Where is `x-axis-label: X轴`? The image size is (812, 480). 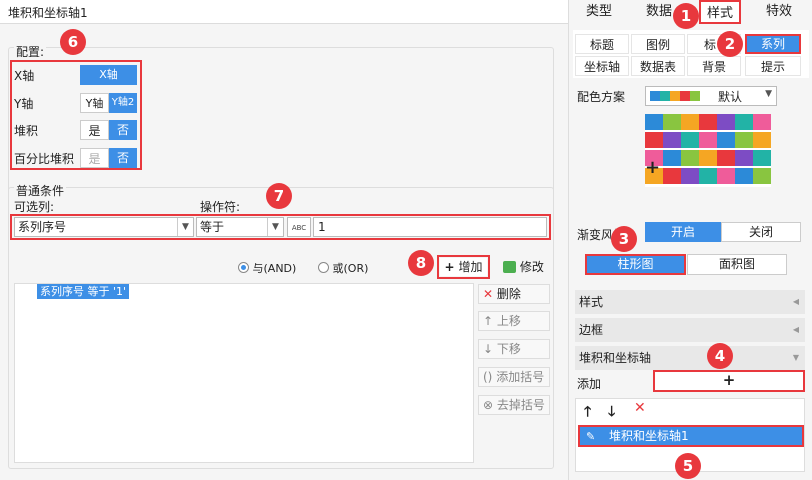
x-axis-label: X轴 is located at coordinates (24, 76).